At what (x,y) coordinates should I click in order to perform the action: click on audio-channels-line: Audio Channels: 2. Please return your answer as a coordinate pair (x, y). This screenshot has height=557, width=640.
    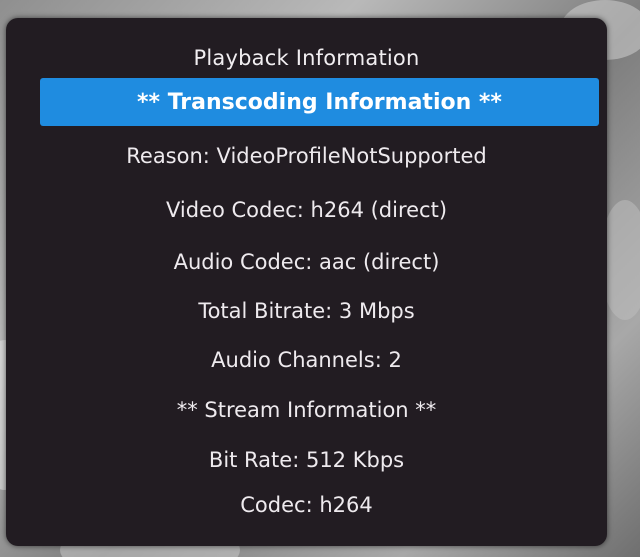
    Looking at the image, I should click on (306, 360).